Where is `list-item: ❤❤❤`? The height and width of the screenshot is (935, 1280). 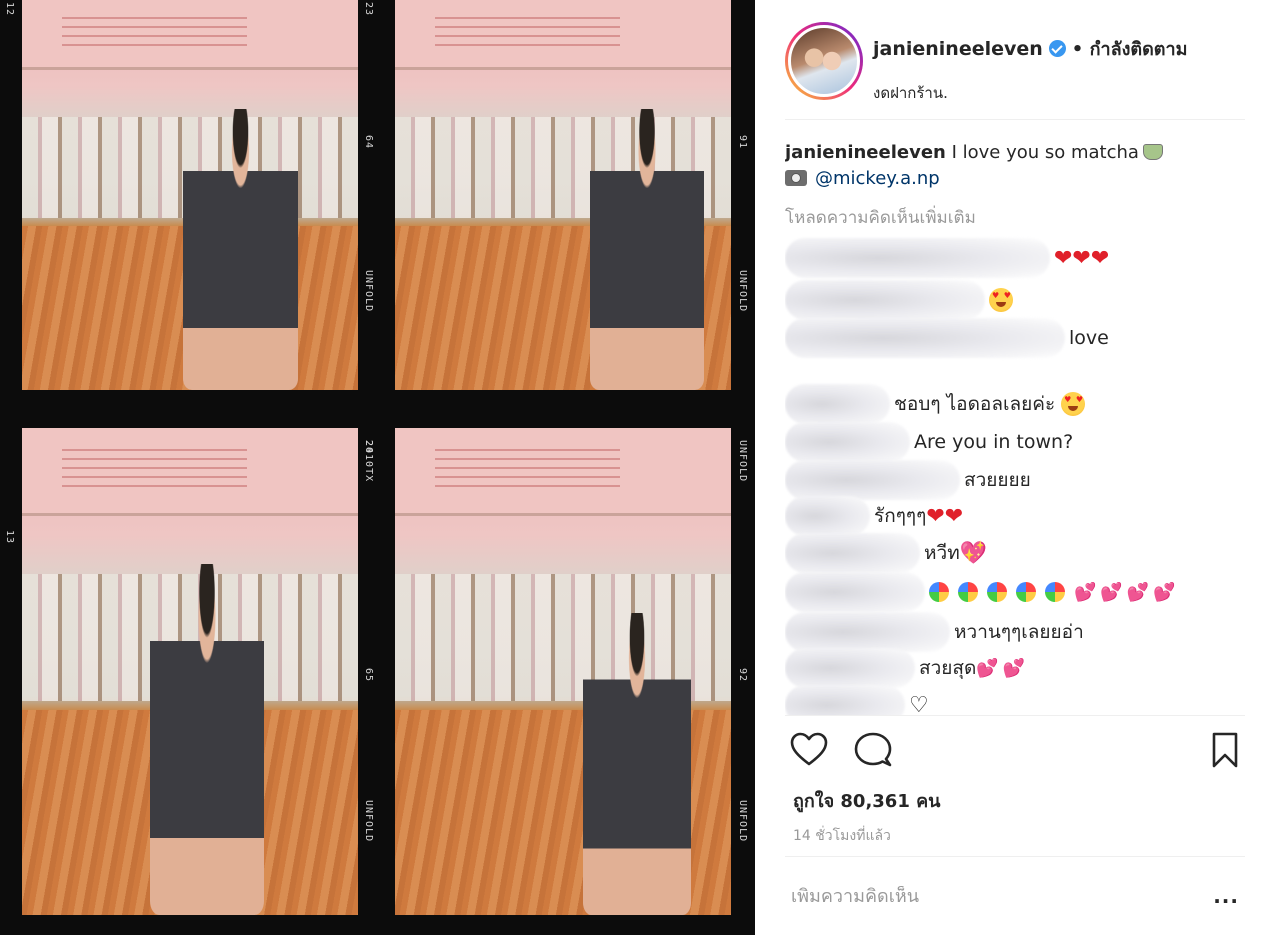 list-item: ❤❤❤ is located at coordinates (947, 258).